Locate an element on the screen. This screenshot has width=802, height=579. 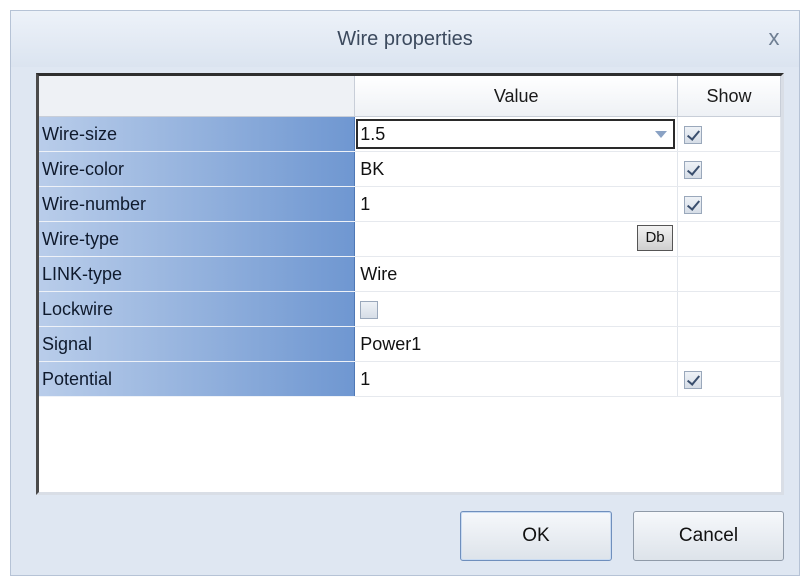
value-cell-wire-size: 1.5 is located at coordinates (516, 134).